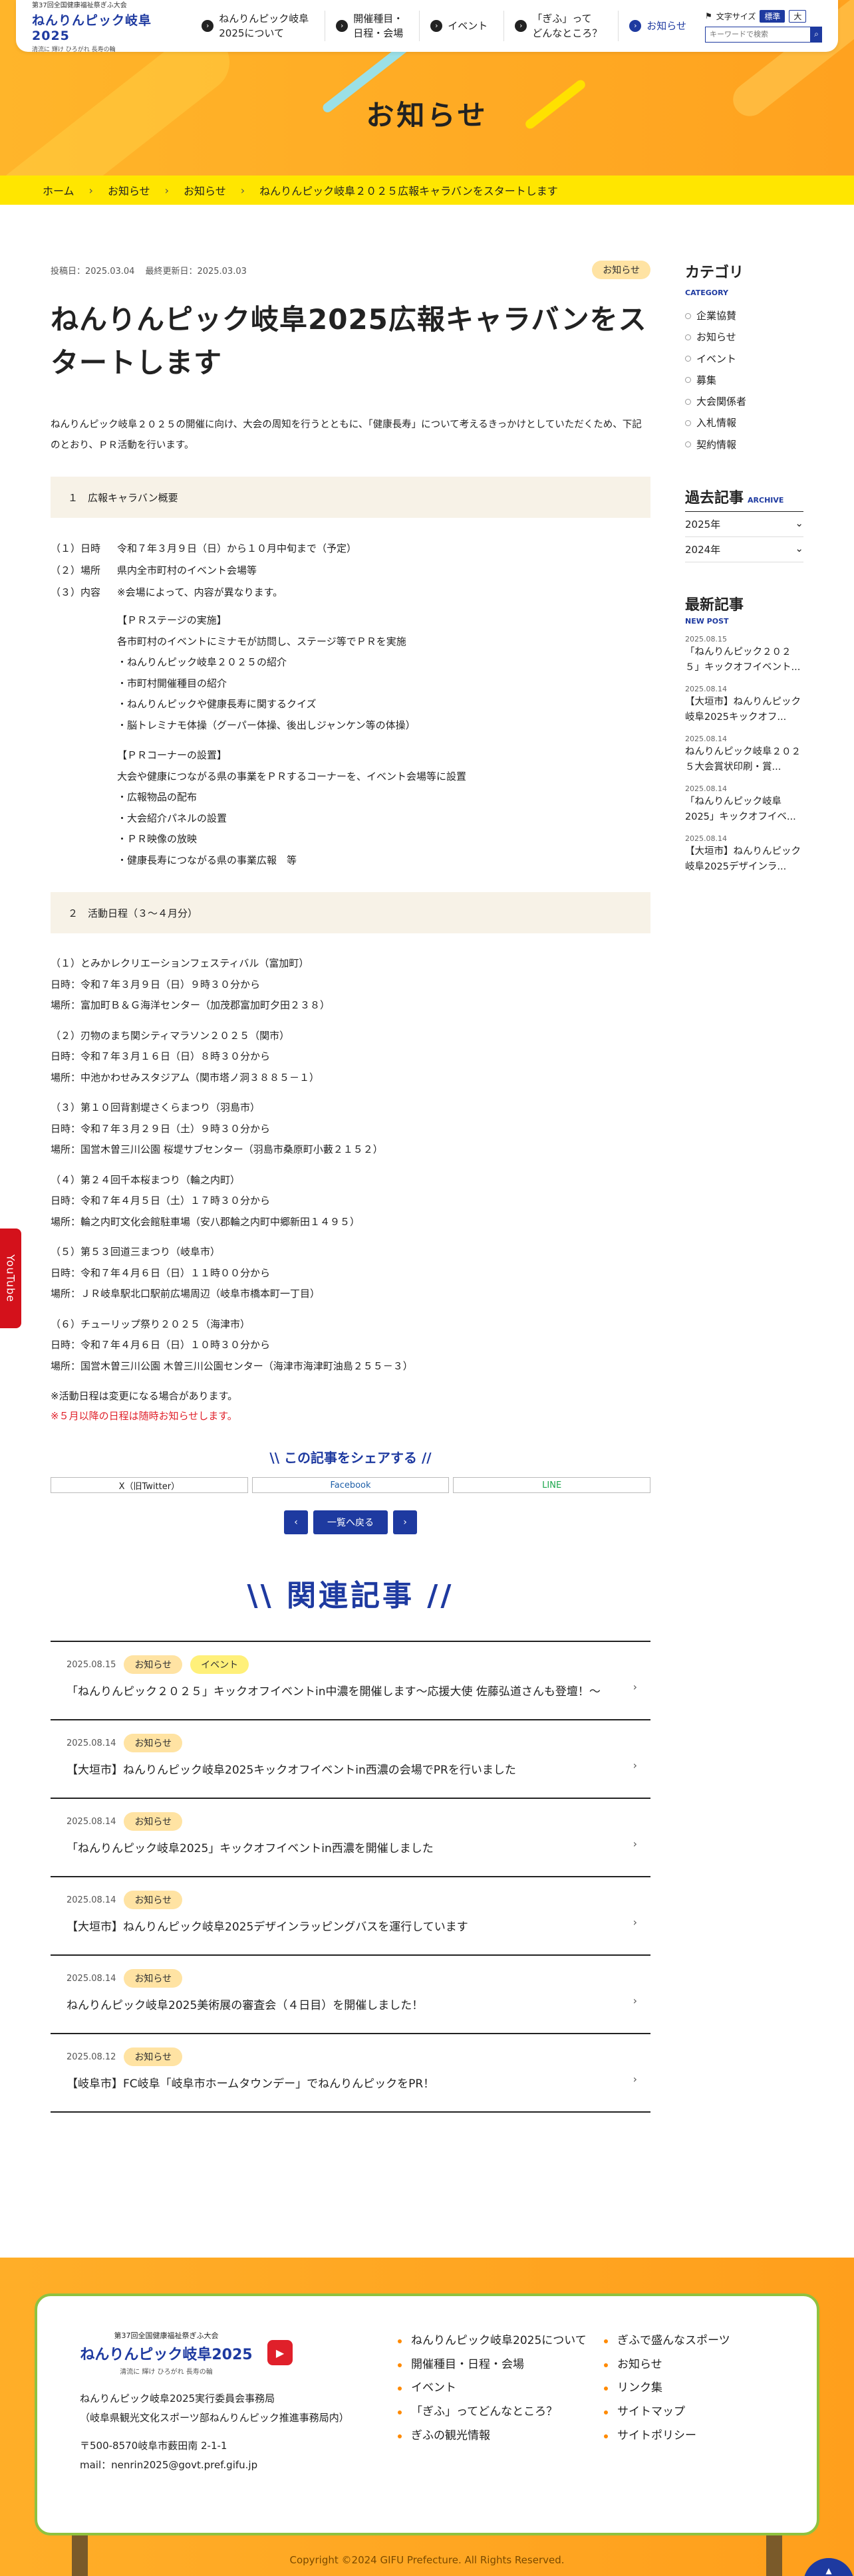 The width and height of the screenshot is (854, 2576). What do you see at coordinates (219, 1665) in the screenshot?
I see `category-badge: イベント` at bounding box center [219, 1665].